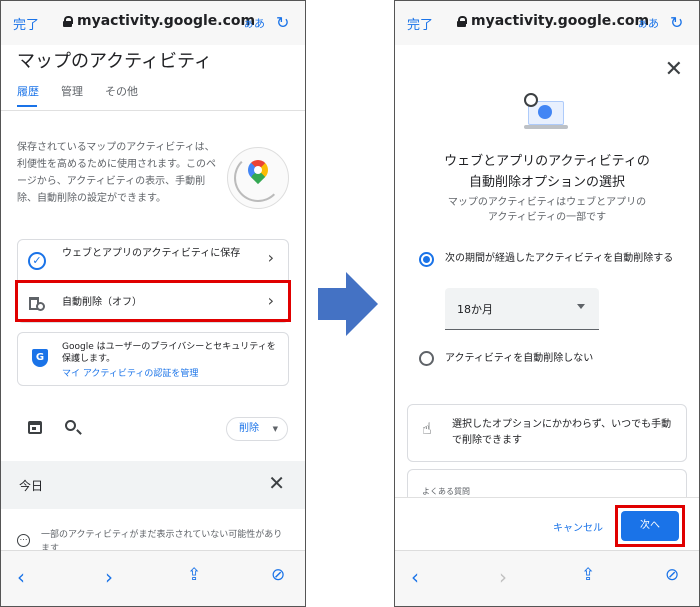 Image resolution: width=700 pixels, height=607 pixels. I want to click on caret-down-icon: ▼, so click(275, 429).